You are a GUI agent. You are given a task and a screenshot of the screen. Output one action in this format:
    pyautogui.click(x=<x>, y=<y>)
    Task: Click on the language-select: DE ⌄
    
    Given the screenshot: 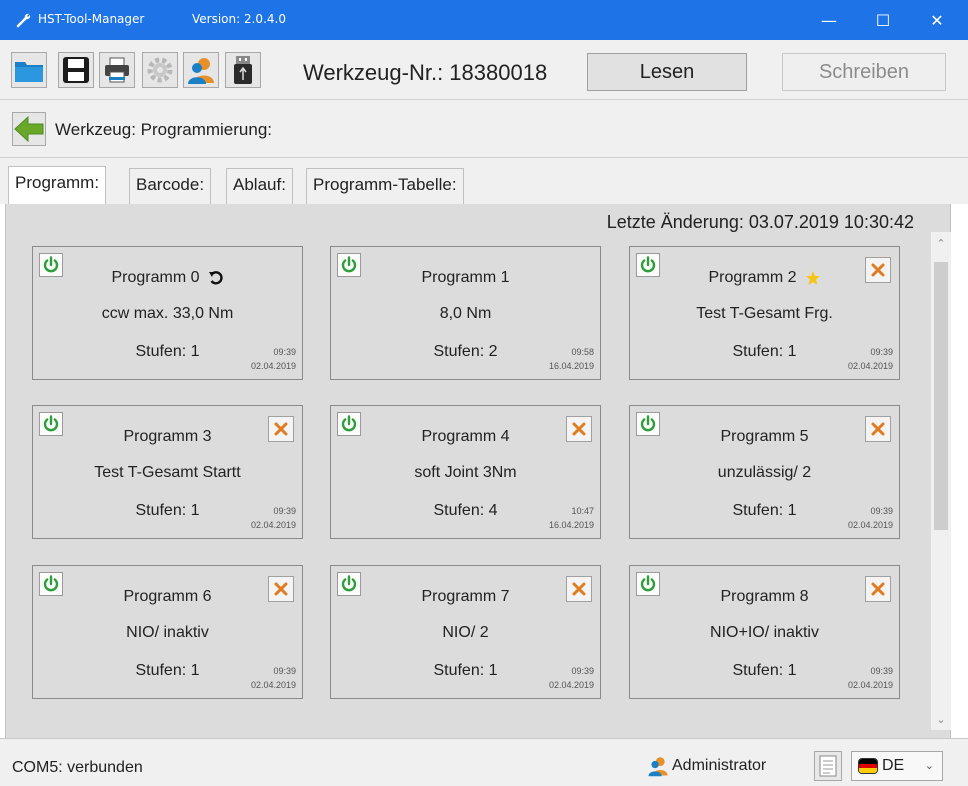 What is the action you would take?
    pyautogui.click(x=897, y=766)
    